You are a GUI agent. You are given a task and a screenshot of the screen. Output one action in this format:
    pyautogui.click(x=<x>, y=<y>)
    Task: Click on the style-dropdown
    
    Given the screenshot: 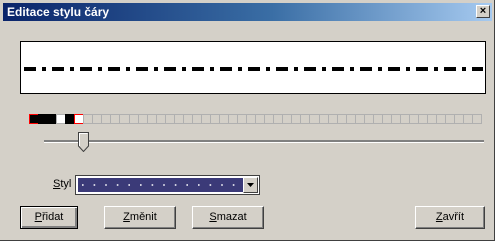 What is the action you would take?
    pyautogui.click(x=167, y=185)
    